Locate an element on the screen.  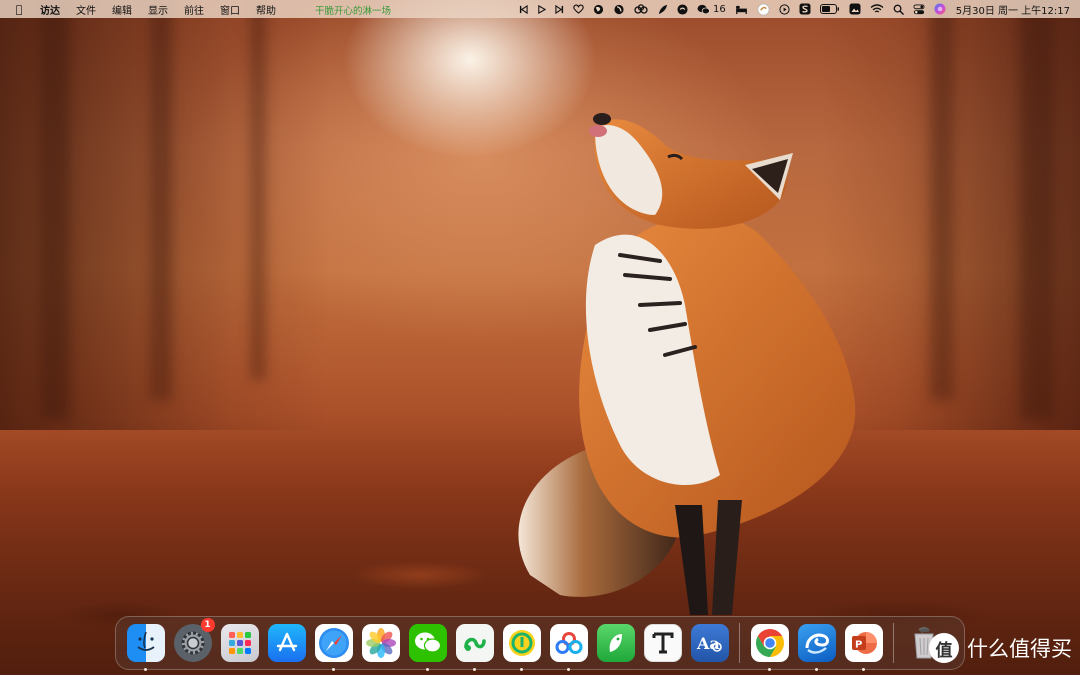
dock-green-app is located at coordinates (616, 643).